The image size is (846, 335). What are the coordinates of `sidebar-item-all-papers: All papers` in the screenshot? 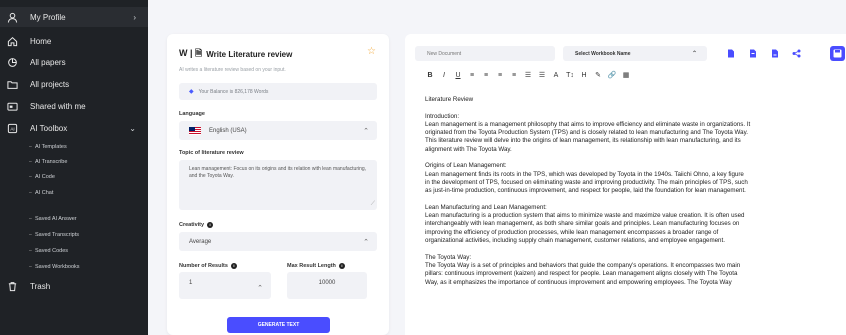 It's located at (74, 62).